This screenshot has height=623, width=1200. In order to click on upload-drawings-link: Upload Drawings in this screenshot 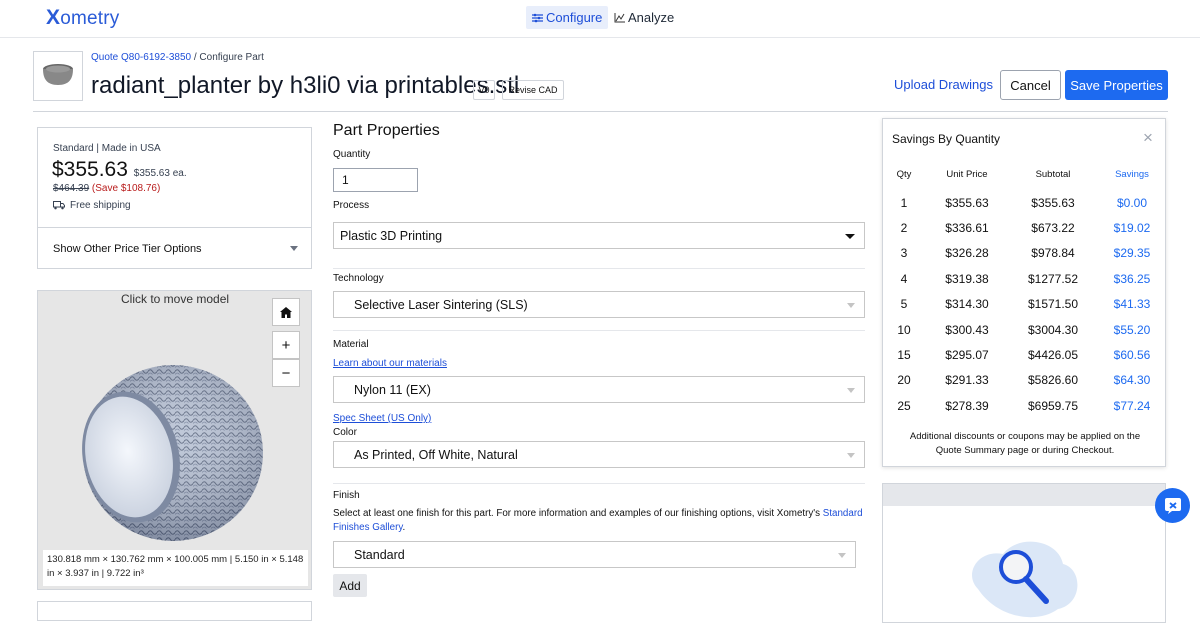, I will do `click(943, 84)`.